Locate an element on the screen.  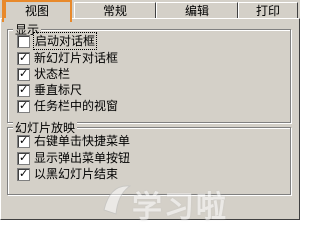
checkbox is located at coordinates (23, 41).